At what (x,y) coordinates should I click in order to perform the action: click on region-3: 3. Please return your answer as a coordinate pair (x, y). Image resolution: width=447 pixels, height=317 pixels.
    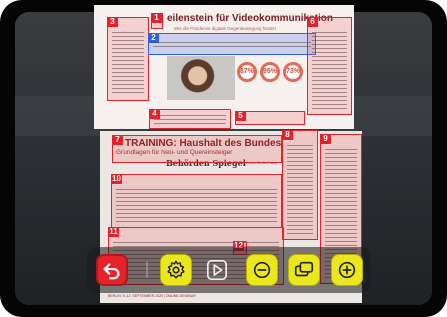
    Looking at the image, I should click on (128, 59).